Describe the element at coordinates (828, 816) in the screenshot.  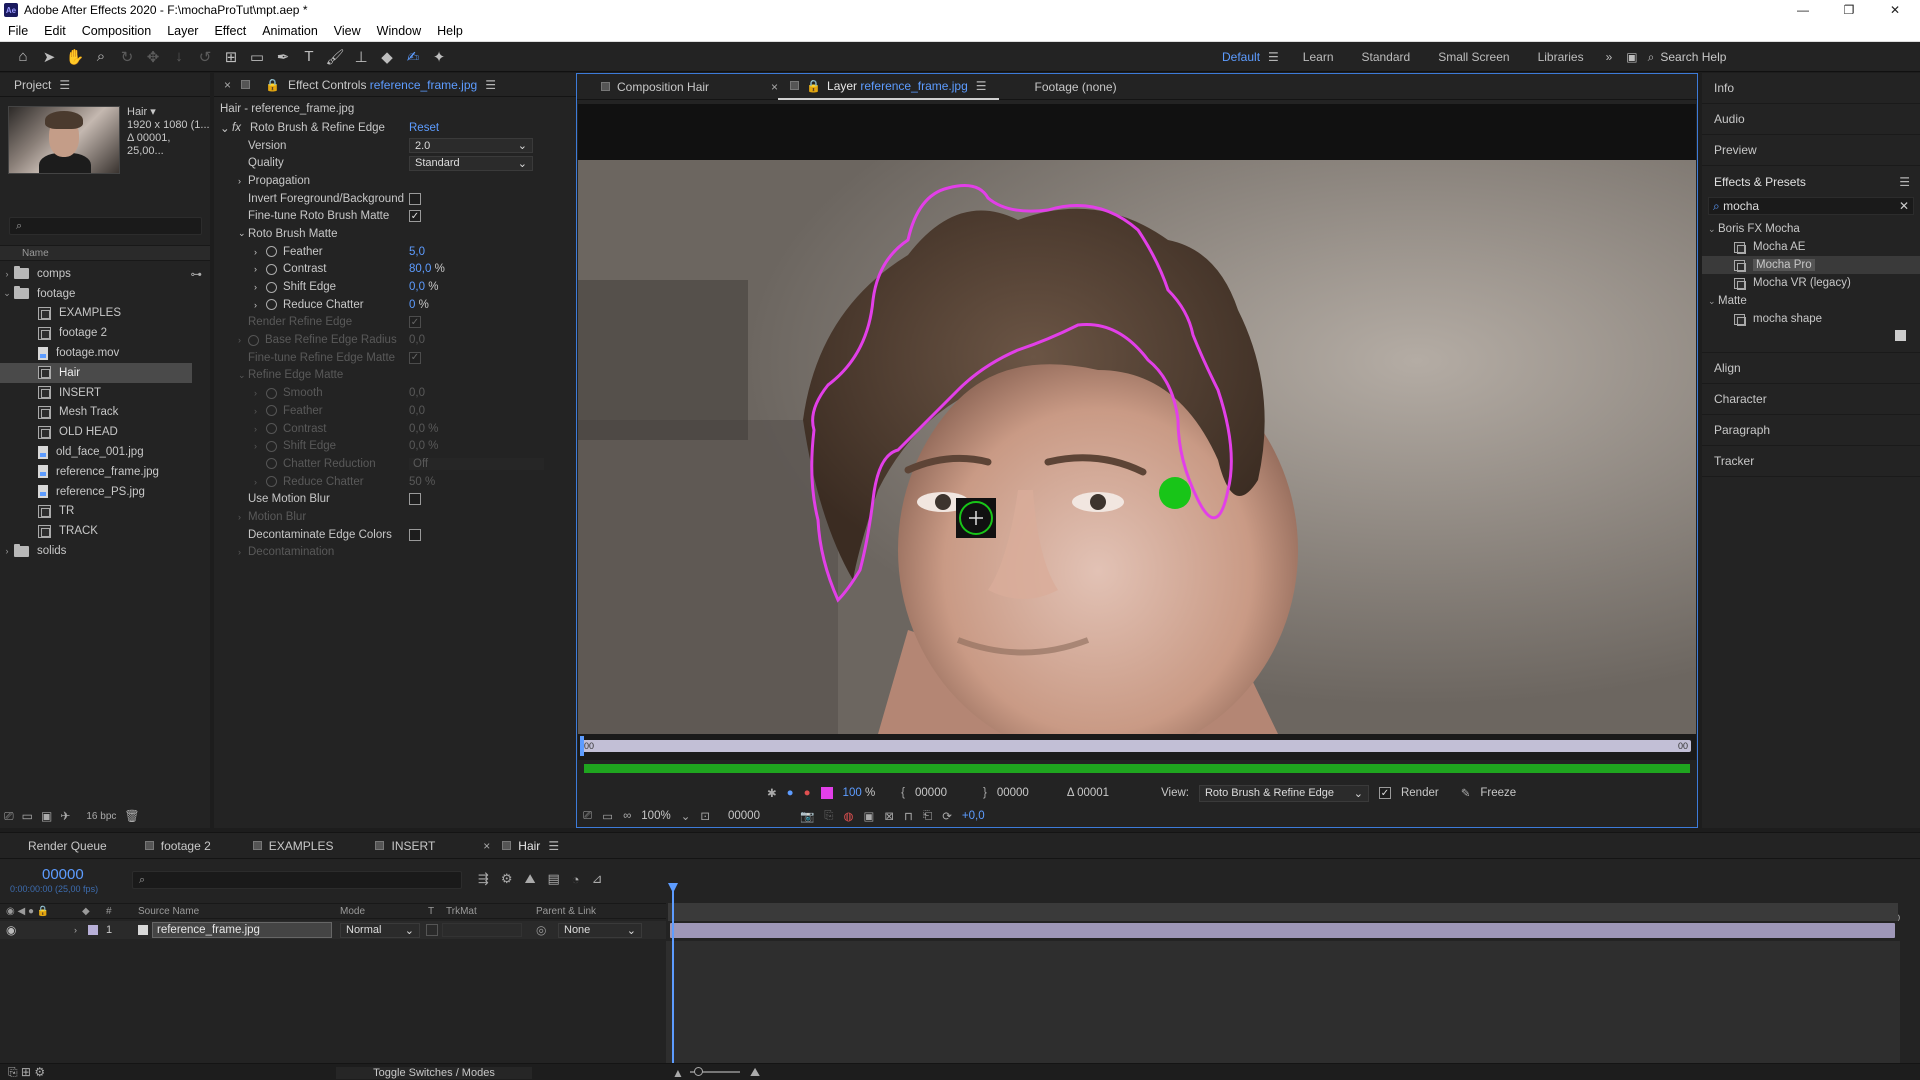
I see `show-snapshot-icon: ⎘` at that location.